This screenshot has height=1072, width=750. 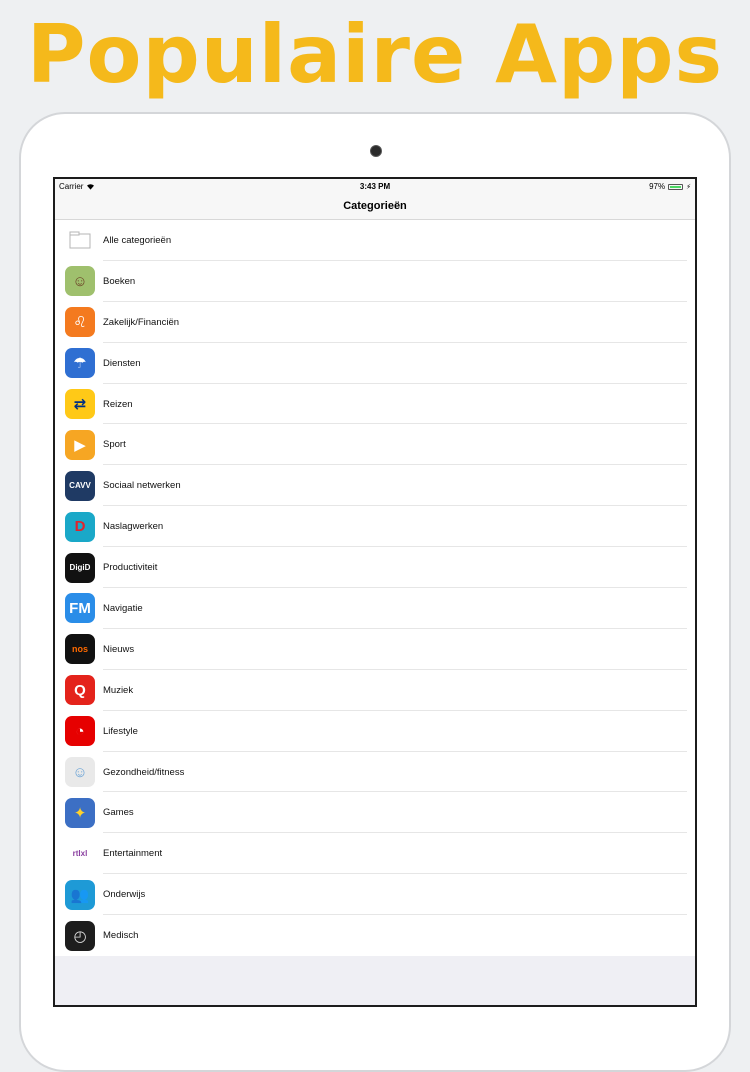 What do you see at coordinates (375, 895) in the screenshot?
I see `category-row: 👥 Onderwijs` at bounding box center [375, 895].